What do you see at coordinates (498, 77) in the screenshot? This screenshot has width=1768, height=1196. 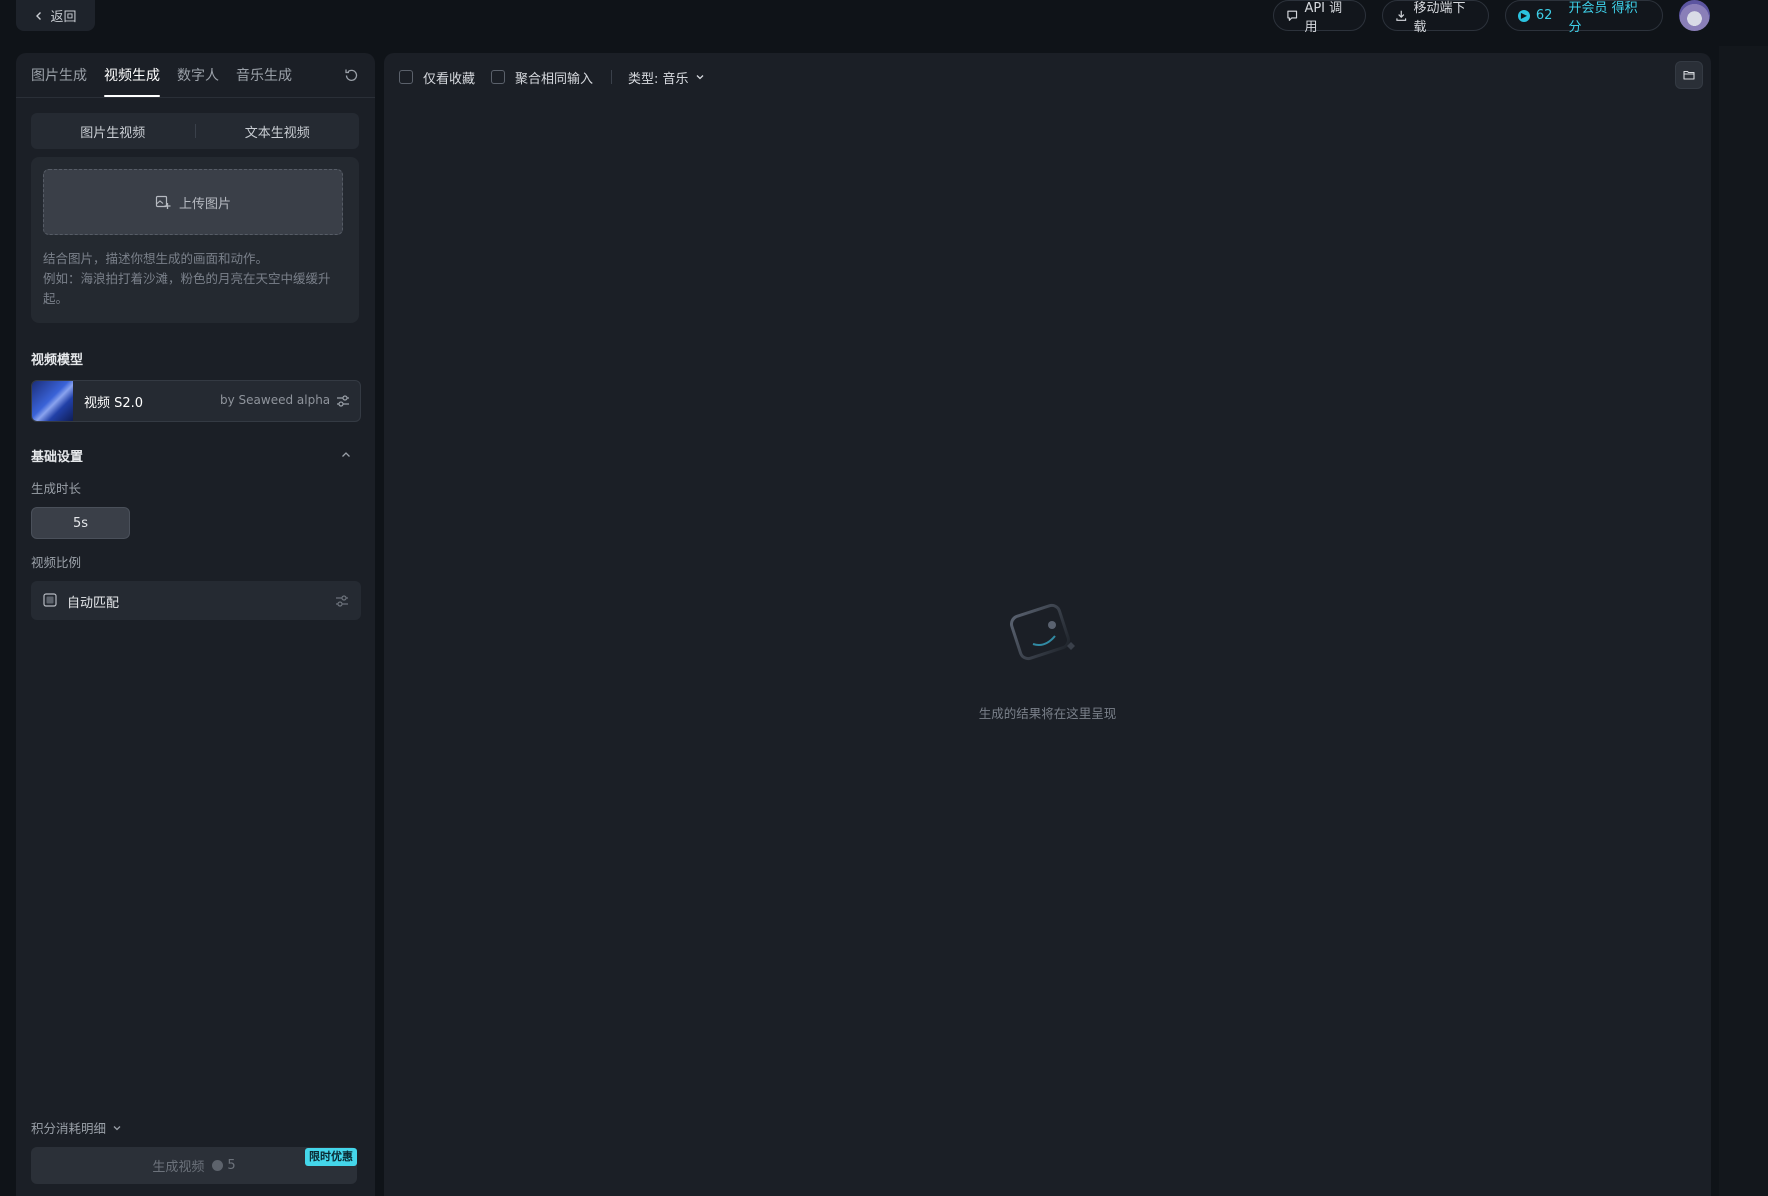 I see `aggregate-checkbox` at bounding box center [498, 77].